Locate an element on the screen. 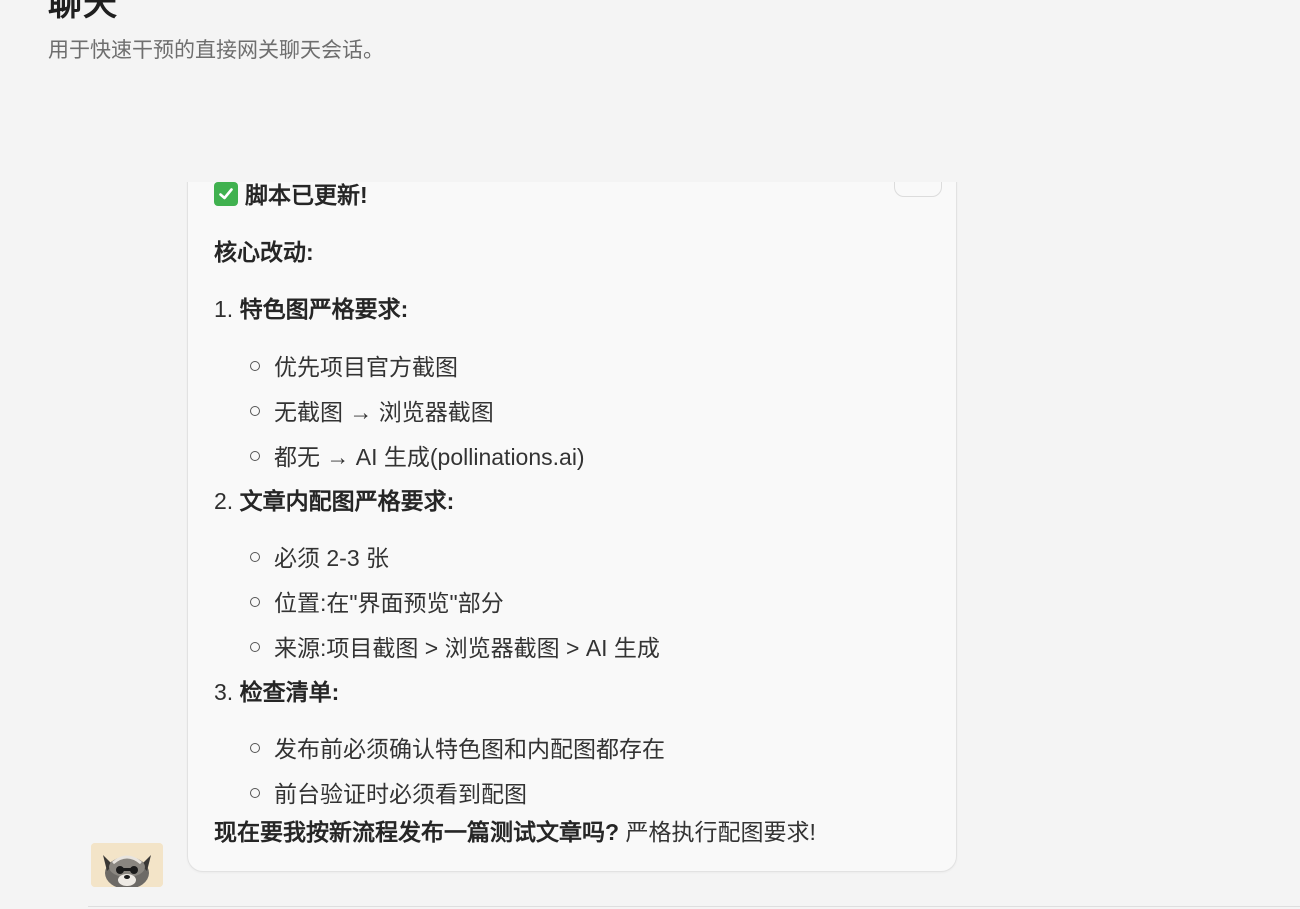 Image resolution: width=1300 pixels, height=909 pixels. closing-question: 现在要我按新流程发布一篇测试文章吗? is located at coordinates (417, 832).